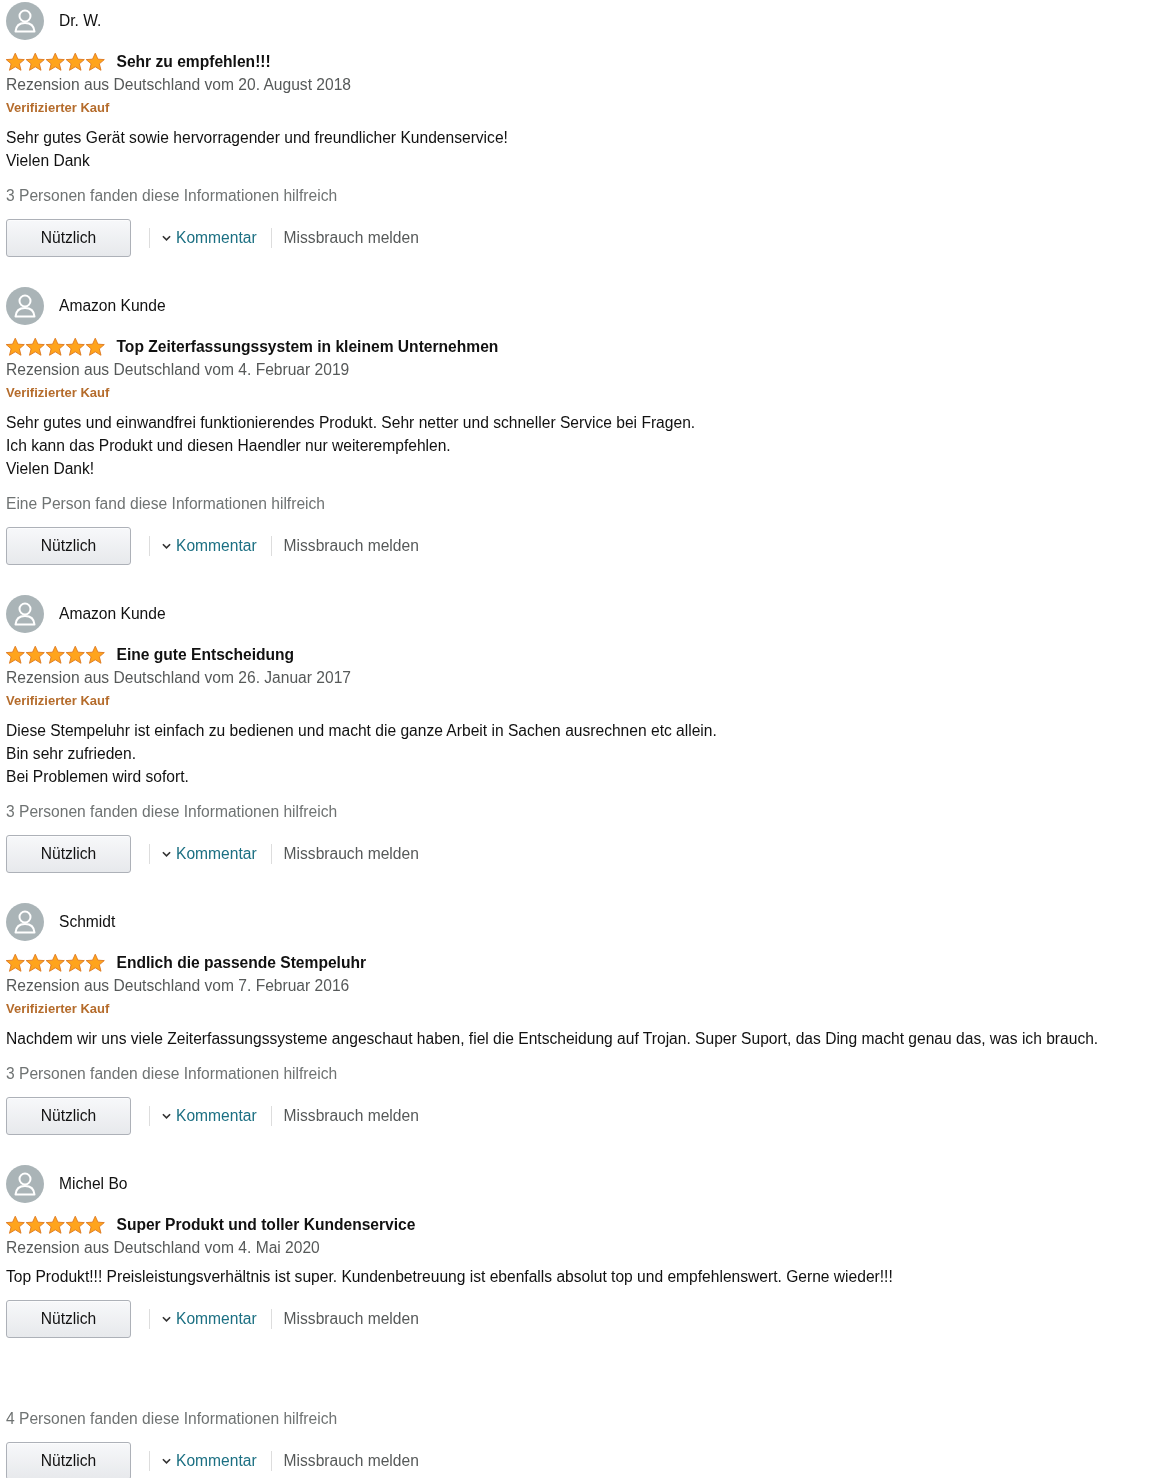 The width and height of the screenshot is (1150, 1478). Describe the element at coordinates (205, 655) in the screenshot. I see `review-title: Eine gute Entscheidung` at that location.